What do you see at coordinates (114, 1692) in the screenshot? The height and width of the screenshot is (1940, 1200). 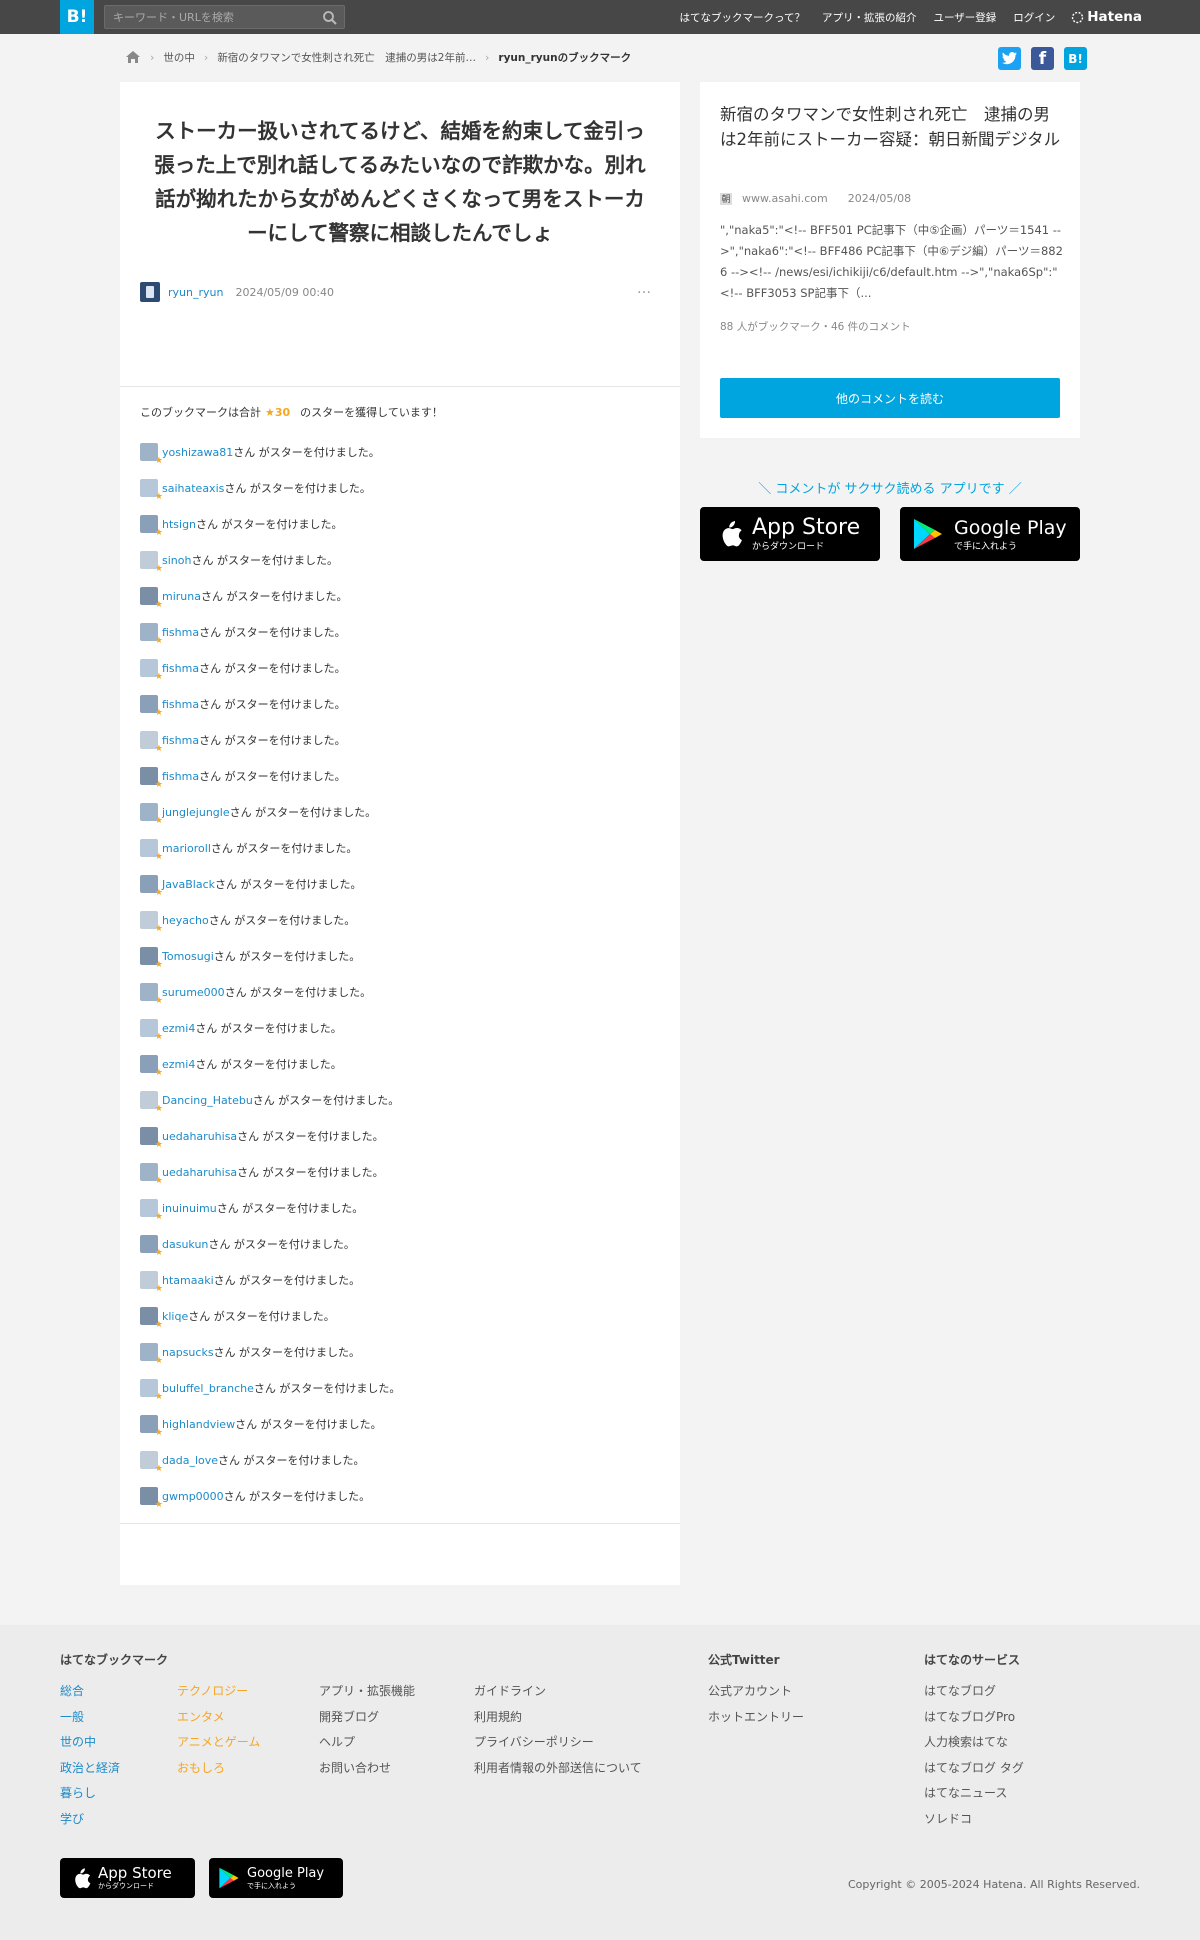 I see `footer-cat-link: 総合` at bounding box center [114, 1692].